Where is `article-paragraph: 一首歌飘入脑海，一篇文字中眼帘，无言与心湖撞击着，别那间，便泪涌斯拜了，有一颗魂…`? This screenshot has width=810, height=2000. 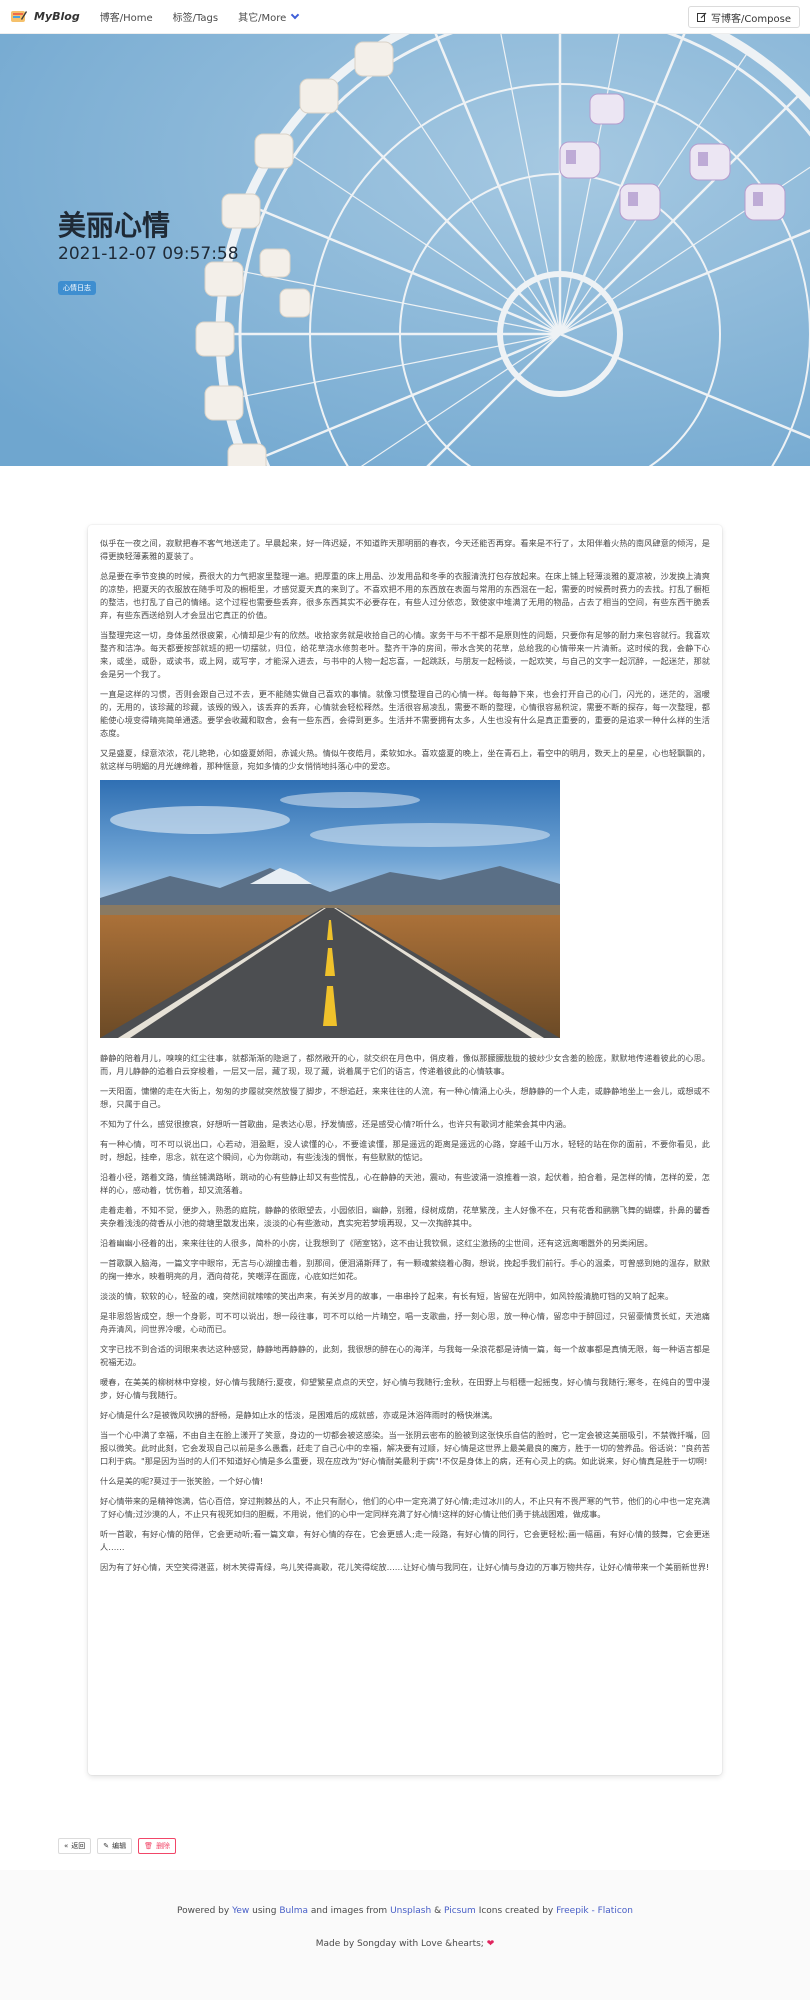
article-paragraph: 一首歌飘入脑海，一篇文字中眼帘，无言与心湖撞击着，别那间，便泪涌斯拜了，有一颗魂… is located at coordinates (405, 1269).